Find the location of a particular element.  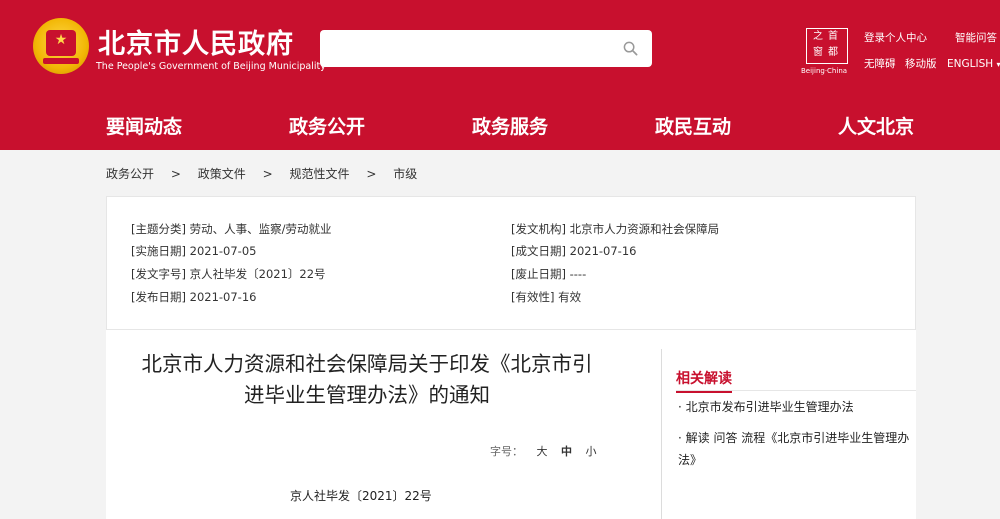

nav-item-gov-affairs: 政务公开 is located at coordinates (327, 125).